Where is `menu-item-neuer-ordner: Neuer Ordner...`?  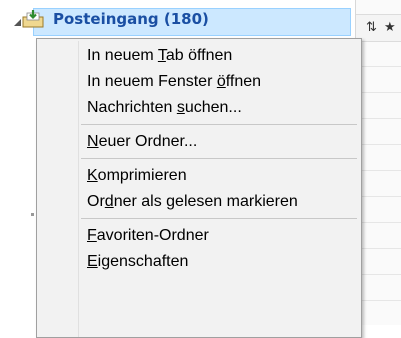 menu-item-neuer-ordner: Neuer Ordner... is located at coordinates (142, 142).